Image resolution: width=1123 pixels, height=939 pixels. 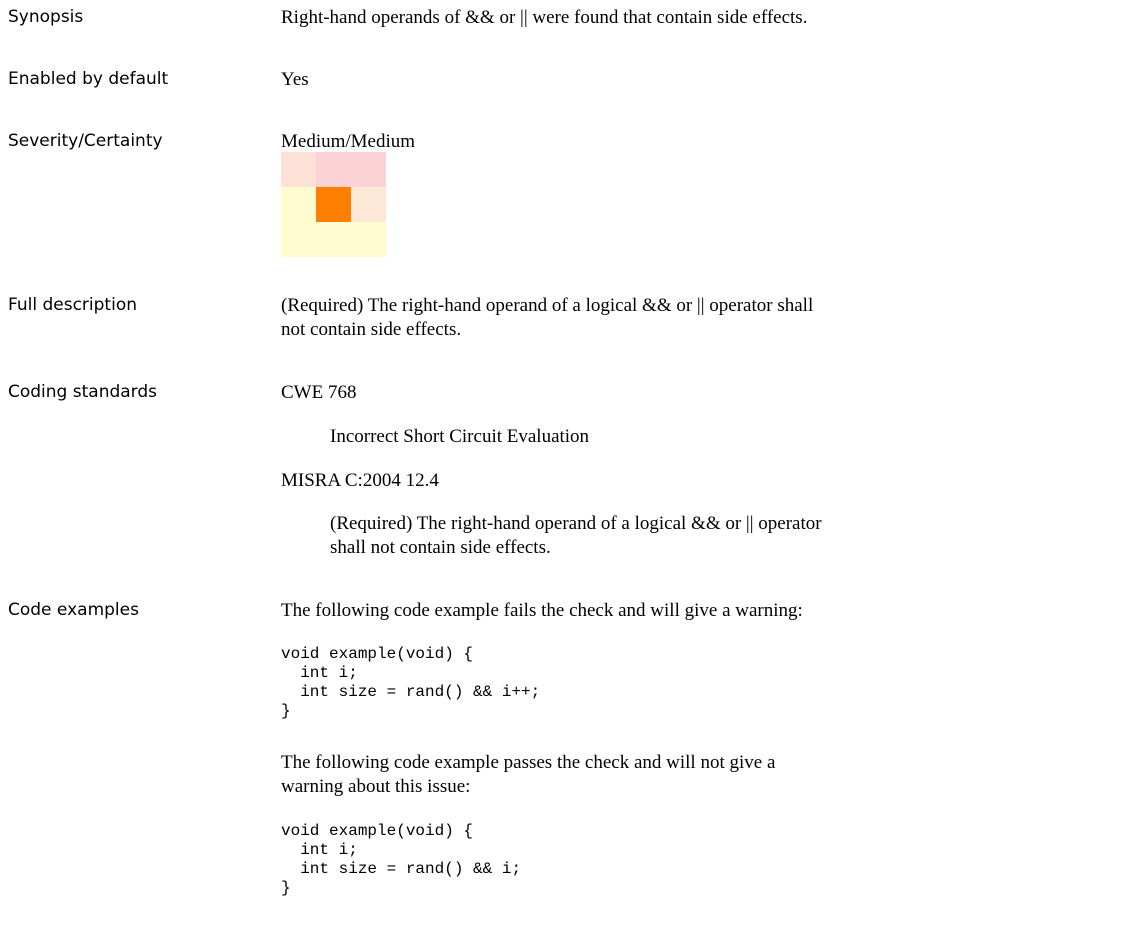 What do you see at coordinates (46, 17) in the screenshot?
I see `synopsis-label: Synopsis` at bounding box center [46, 17].